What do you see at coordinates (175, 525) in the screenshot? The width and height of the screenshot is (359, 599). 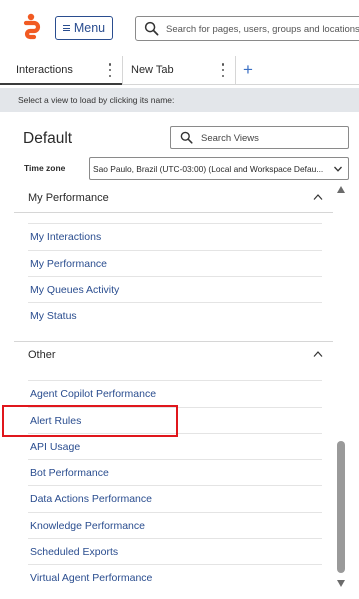 I see `view-item-knowledge-performance: Knowledge Performance` at bounding box center [175, 525].